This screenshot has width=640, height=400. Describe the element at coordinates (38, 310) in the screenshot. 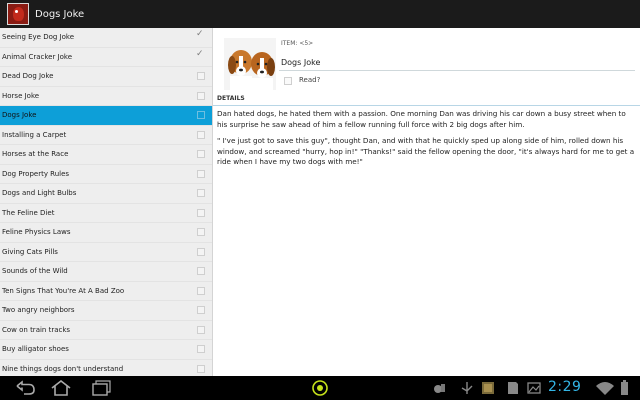

I see `list-item-label: Two angry neighbors` at that location.